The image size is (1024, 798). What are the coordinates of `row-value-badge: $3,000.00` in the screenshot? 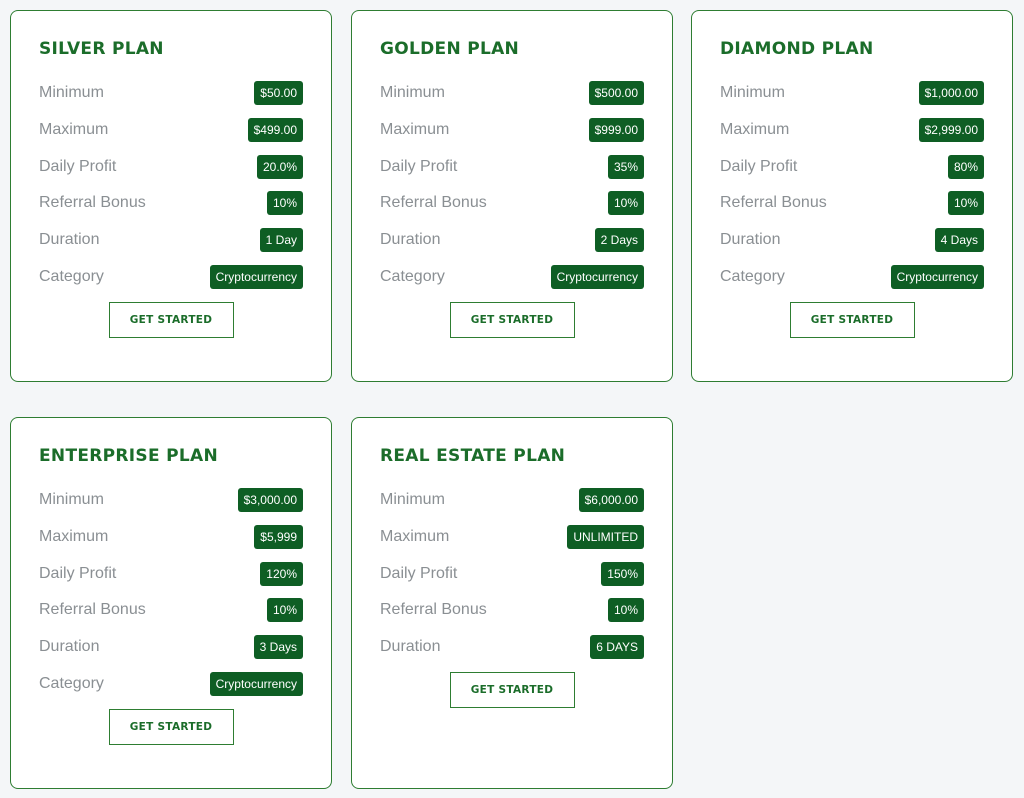 It's located at (270, 500).